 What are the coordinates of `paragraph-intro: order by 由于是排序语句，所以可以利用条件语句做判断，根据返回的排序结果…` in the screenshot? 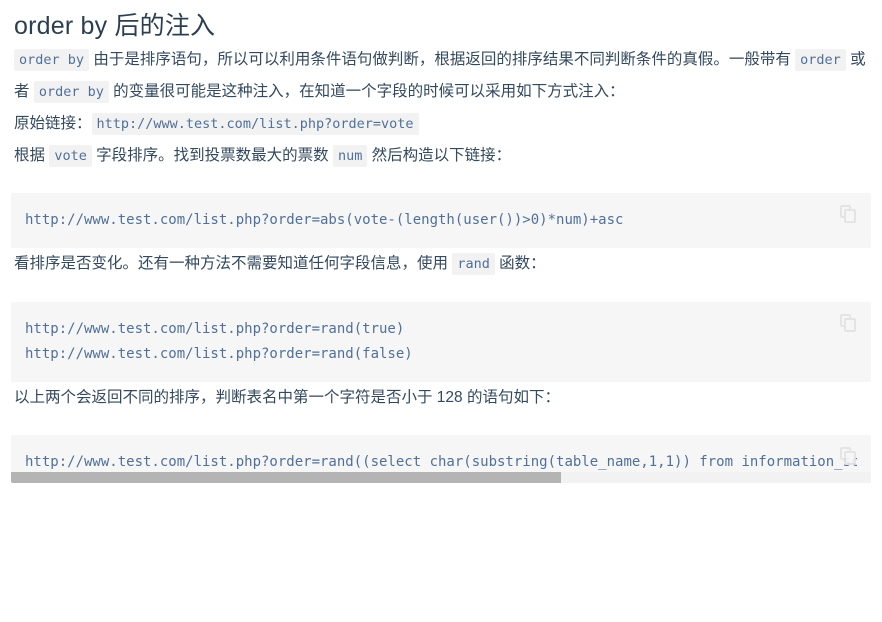 It's located at (441, 76).